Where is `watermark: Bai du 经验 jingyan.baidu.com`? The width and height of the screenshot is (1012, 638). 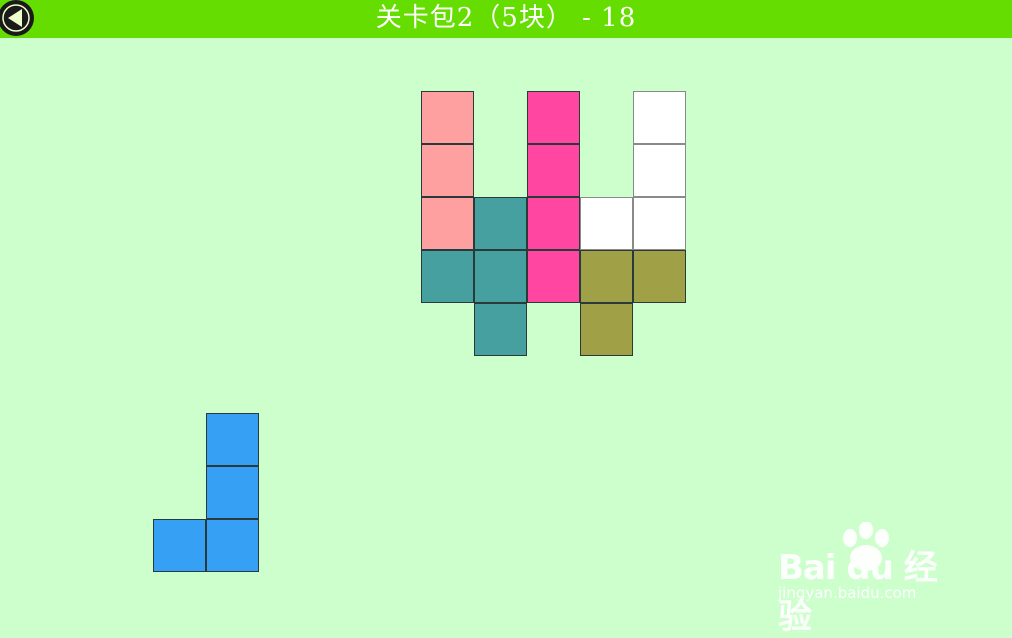 watermark: Bai du 经验 jingyan.baidu.com is located at coordinates (873, 579).